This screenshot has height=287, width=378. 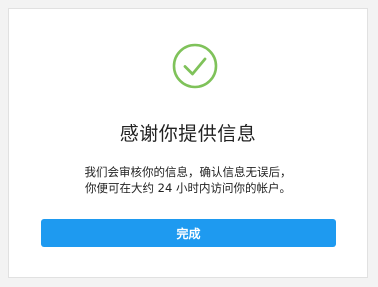 I want to click on check-circle-ring, so click(x=195, y=66).